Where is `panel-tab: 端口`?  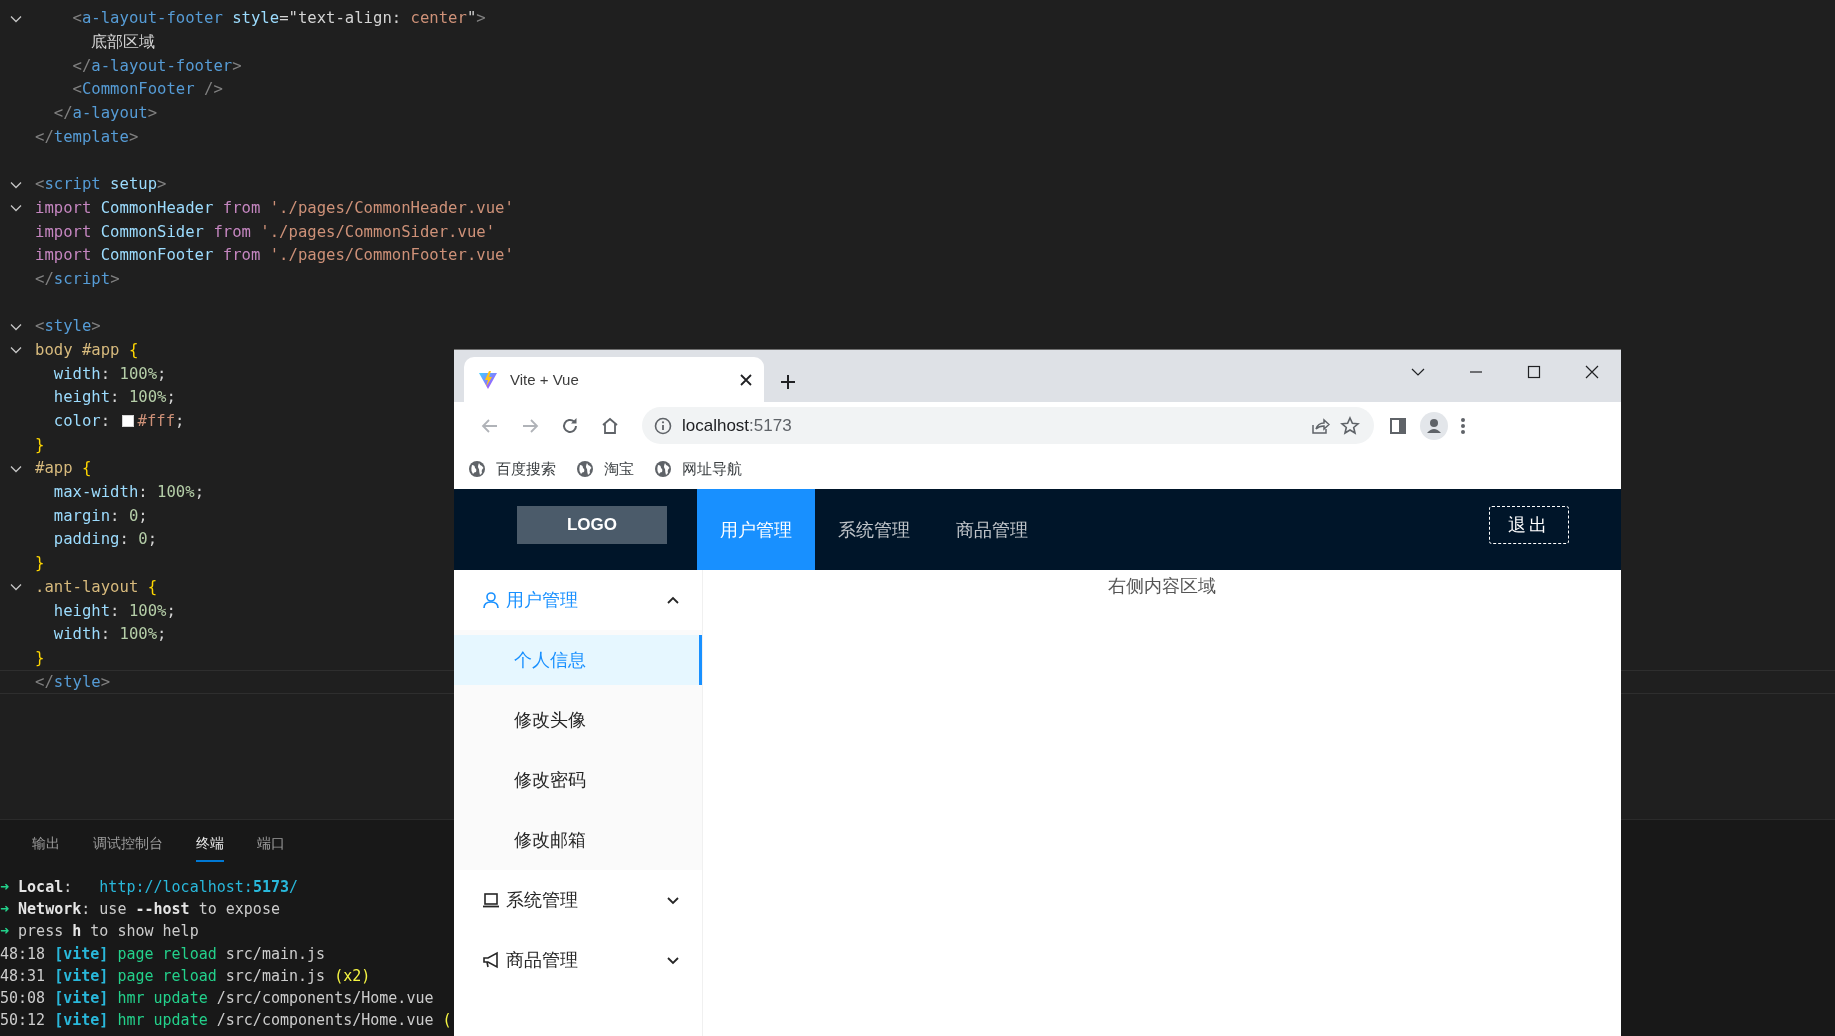
panel-tab: 端口 is located at coordinates (271, 843).